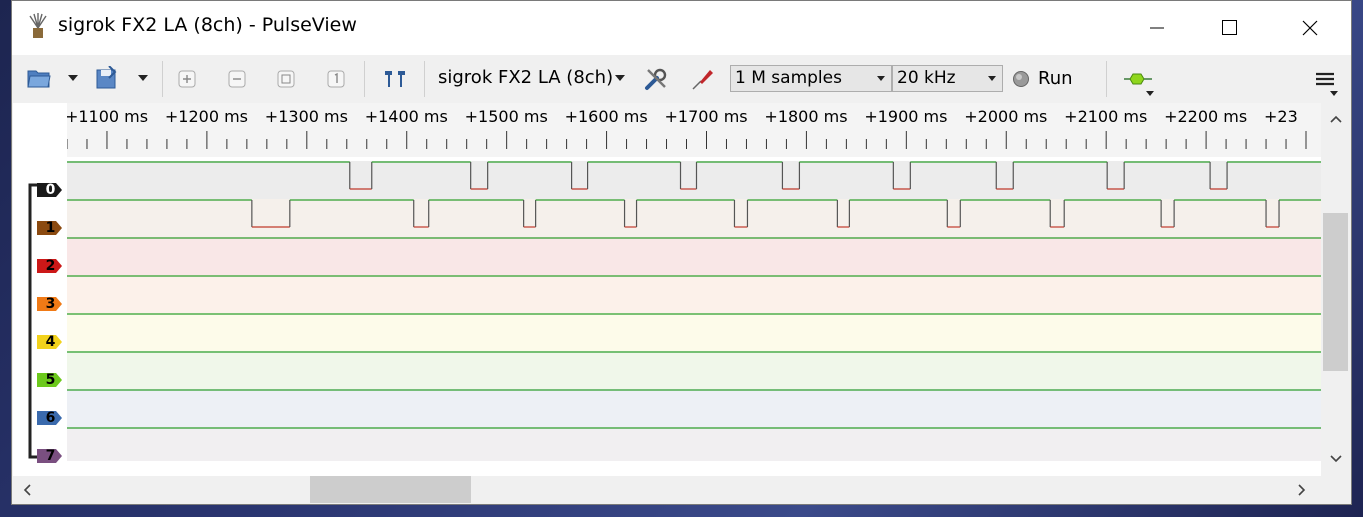 The width and height of the screenshot is (1363, 517). I want to click on channel-label-7: 7, so click(50, 456).